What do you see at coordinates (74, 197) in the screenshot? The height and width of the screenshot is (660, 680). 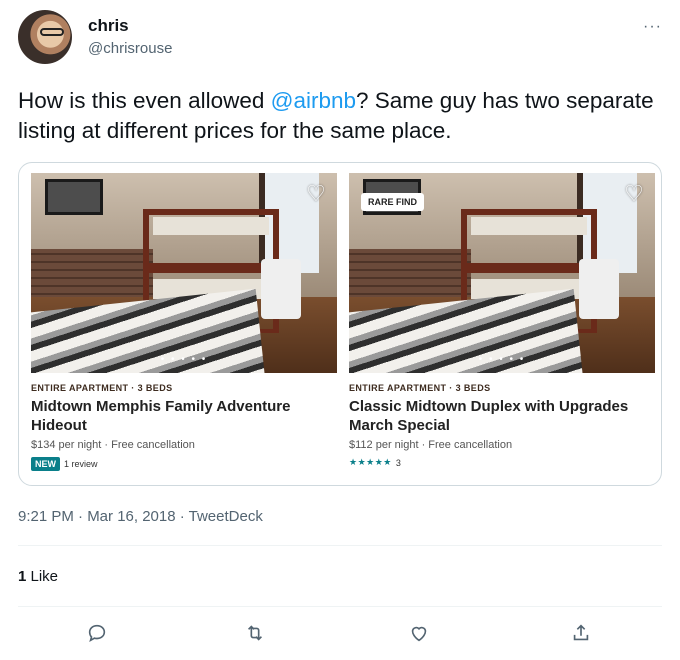 I see `wall-frame` at bounding box center [74, 197].